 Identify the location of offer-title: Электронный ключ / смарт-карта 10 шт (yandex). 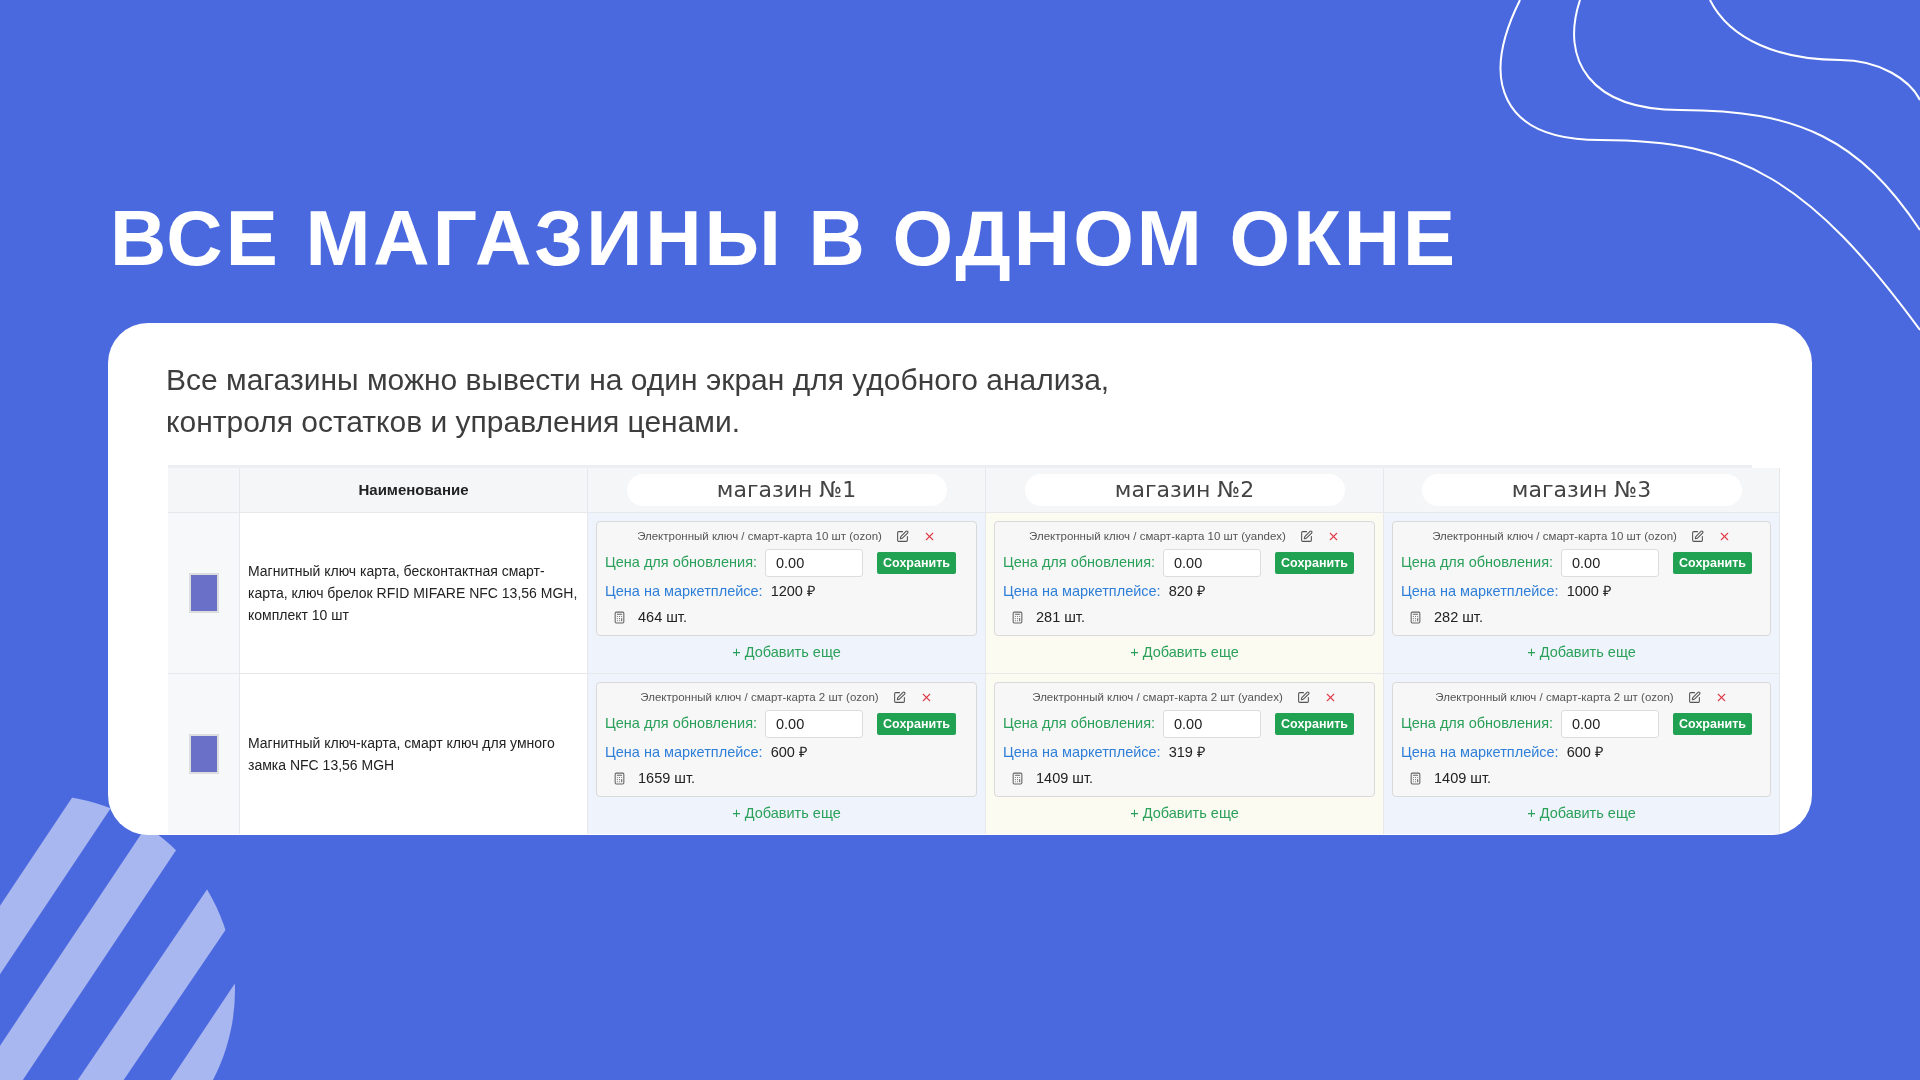
(1157, 536).